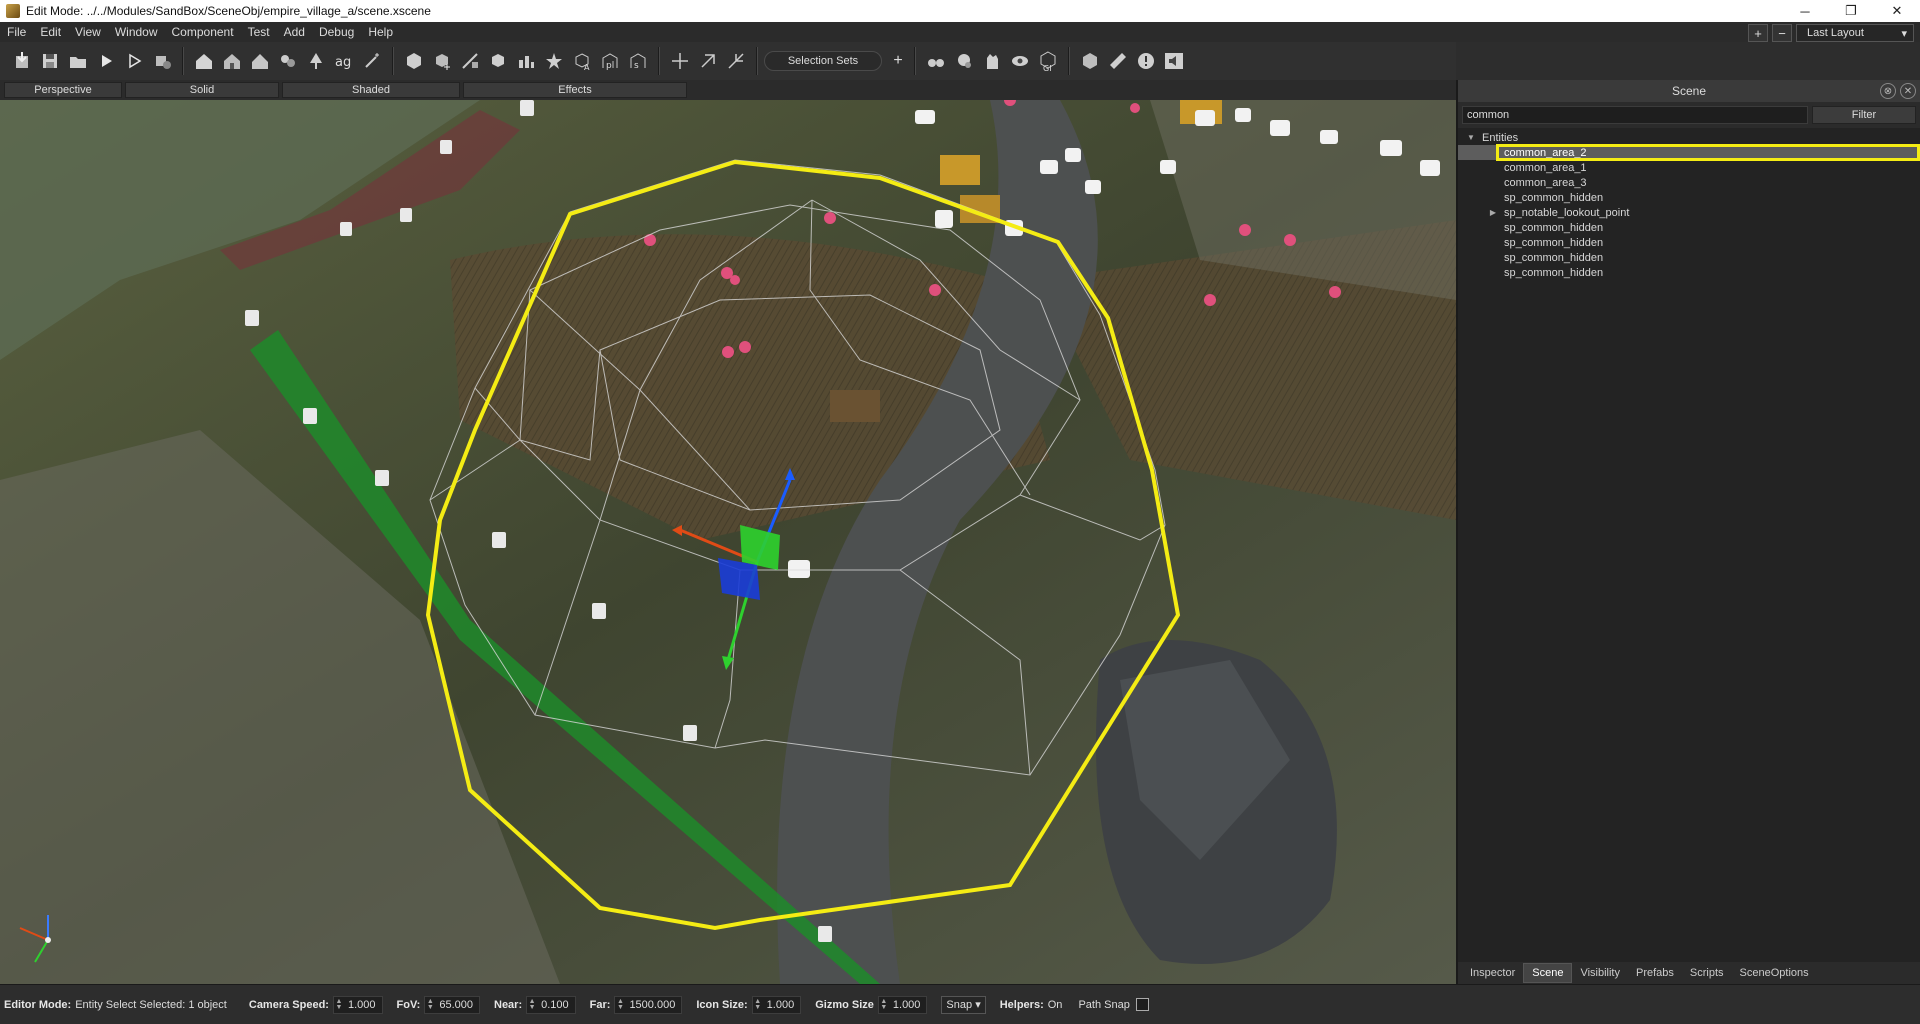  What do you see at coordinates (1548, 973) in the screenshot?
I see `tab-scene: Scene` at bounding box center [1548, 973].